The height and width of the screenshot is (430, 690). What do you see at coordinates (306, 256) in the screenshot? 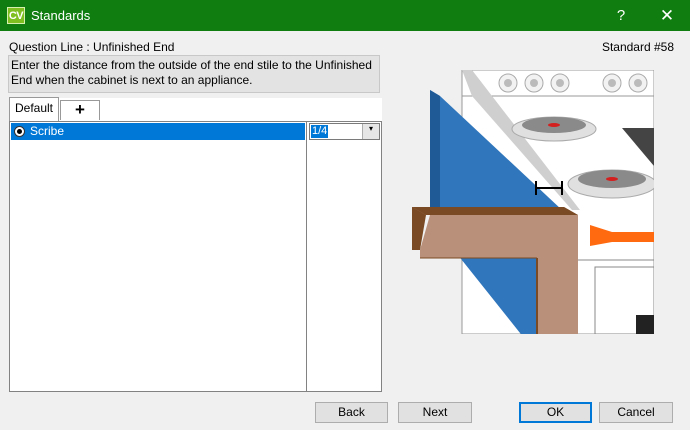
I see `column-divider` at bounding box center [306, 256].